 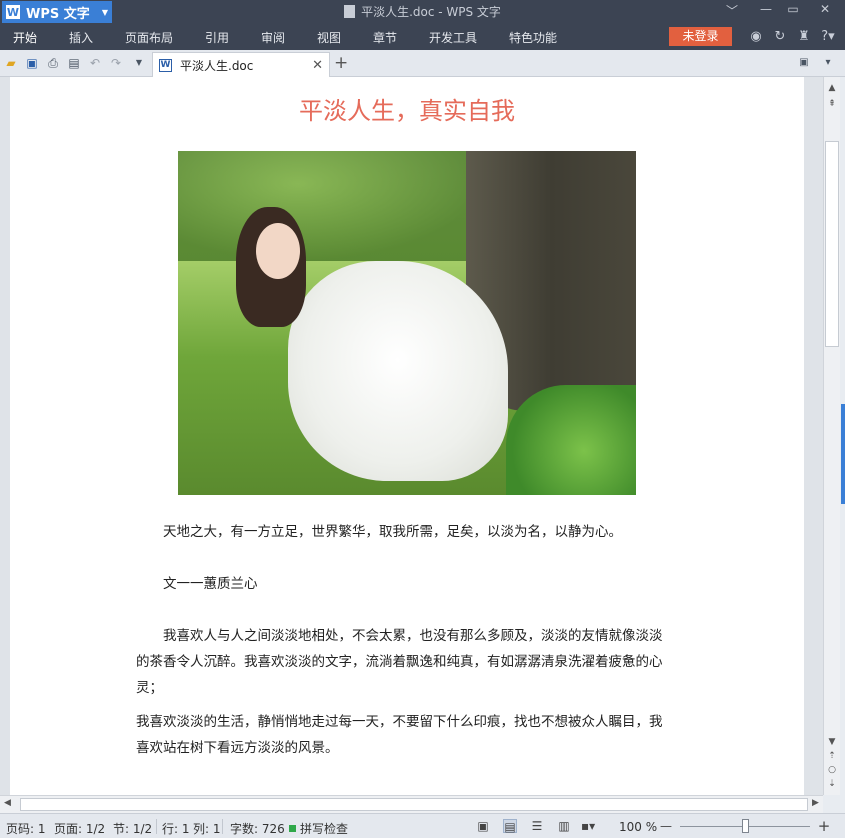 What do you see at coordinates (328, 206) in the screenshot?
I see `photo-canopy` at bounding box center [328, 206].